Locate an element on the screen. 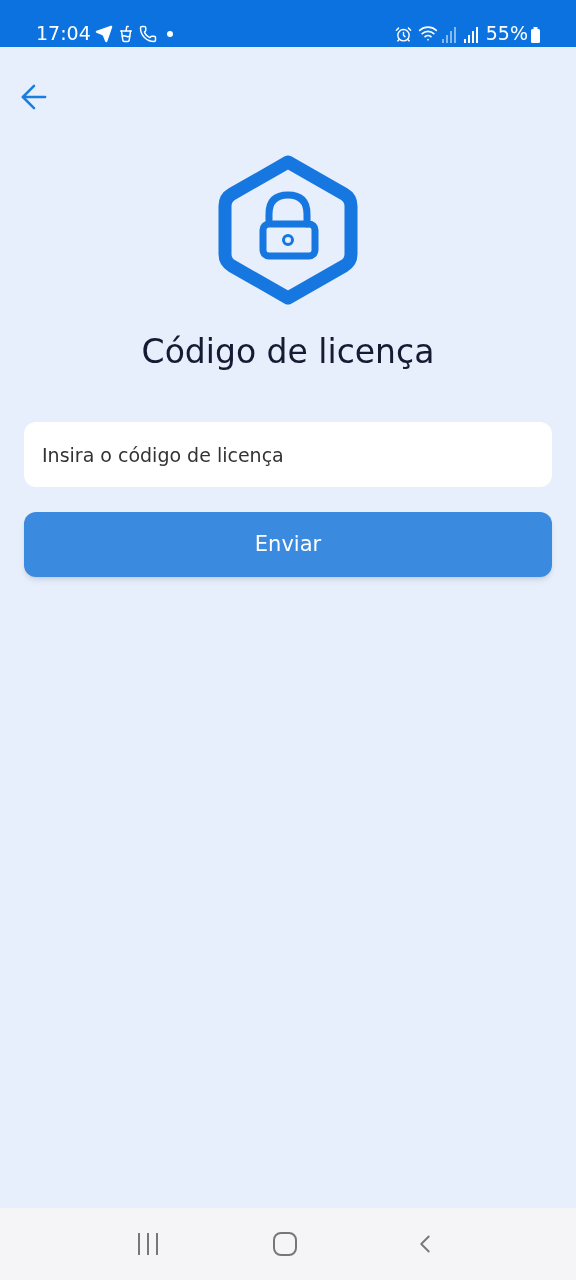  status-time: 17:04 is located at coordinates (63, 33).